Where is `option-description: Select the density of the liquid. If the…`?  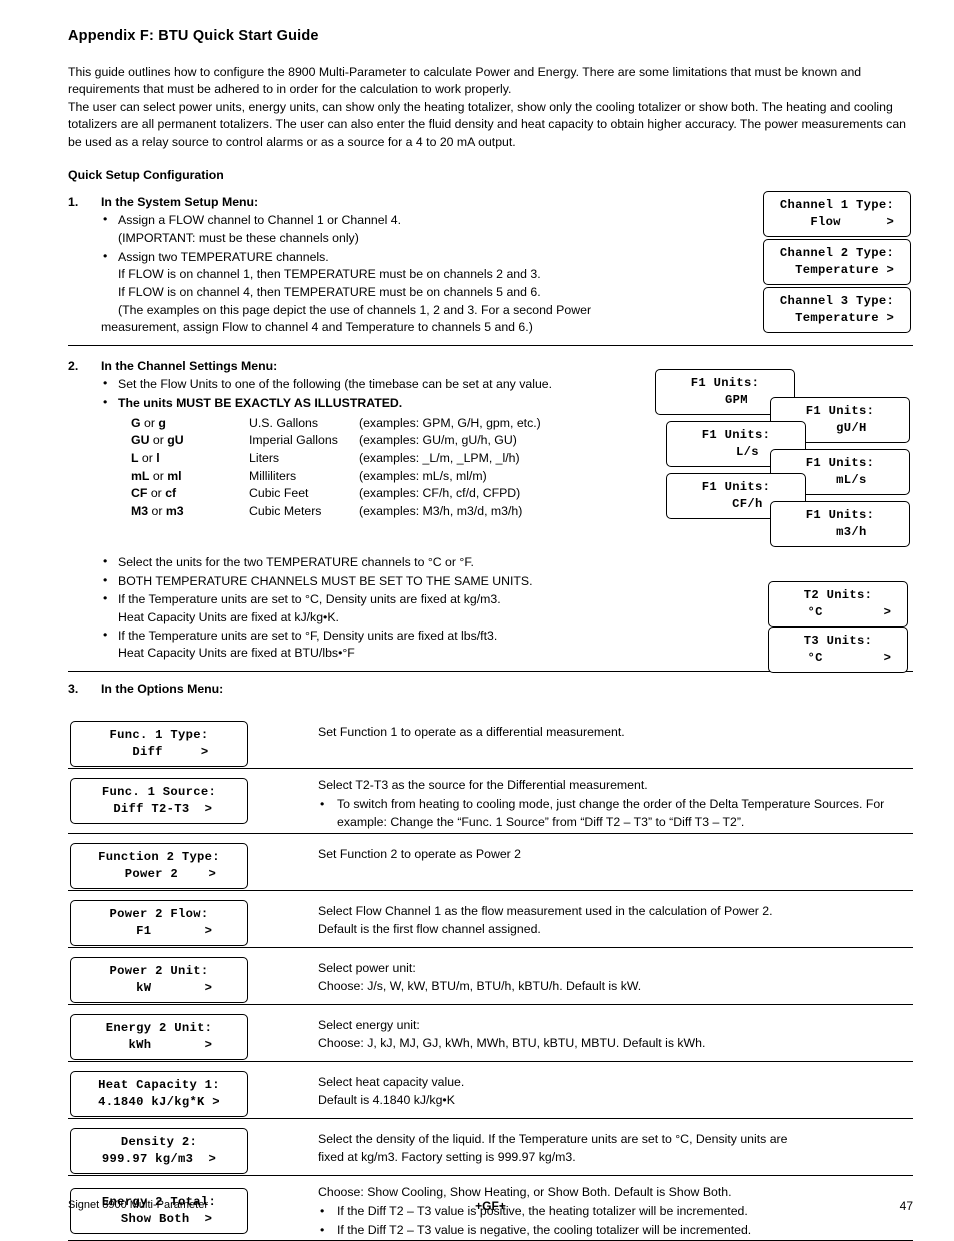 option-description: Select the density of the liquid. If the… is located at coordinates (615, 1143).